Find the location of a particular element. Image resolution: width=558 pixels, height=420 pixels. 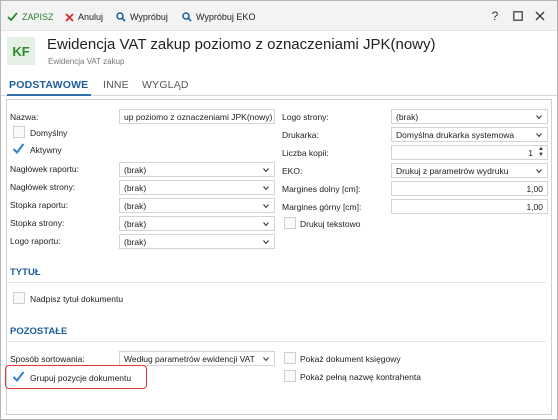

page-header-select: (brak) is located at coordinates (197, 187).